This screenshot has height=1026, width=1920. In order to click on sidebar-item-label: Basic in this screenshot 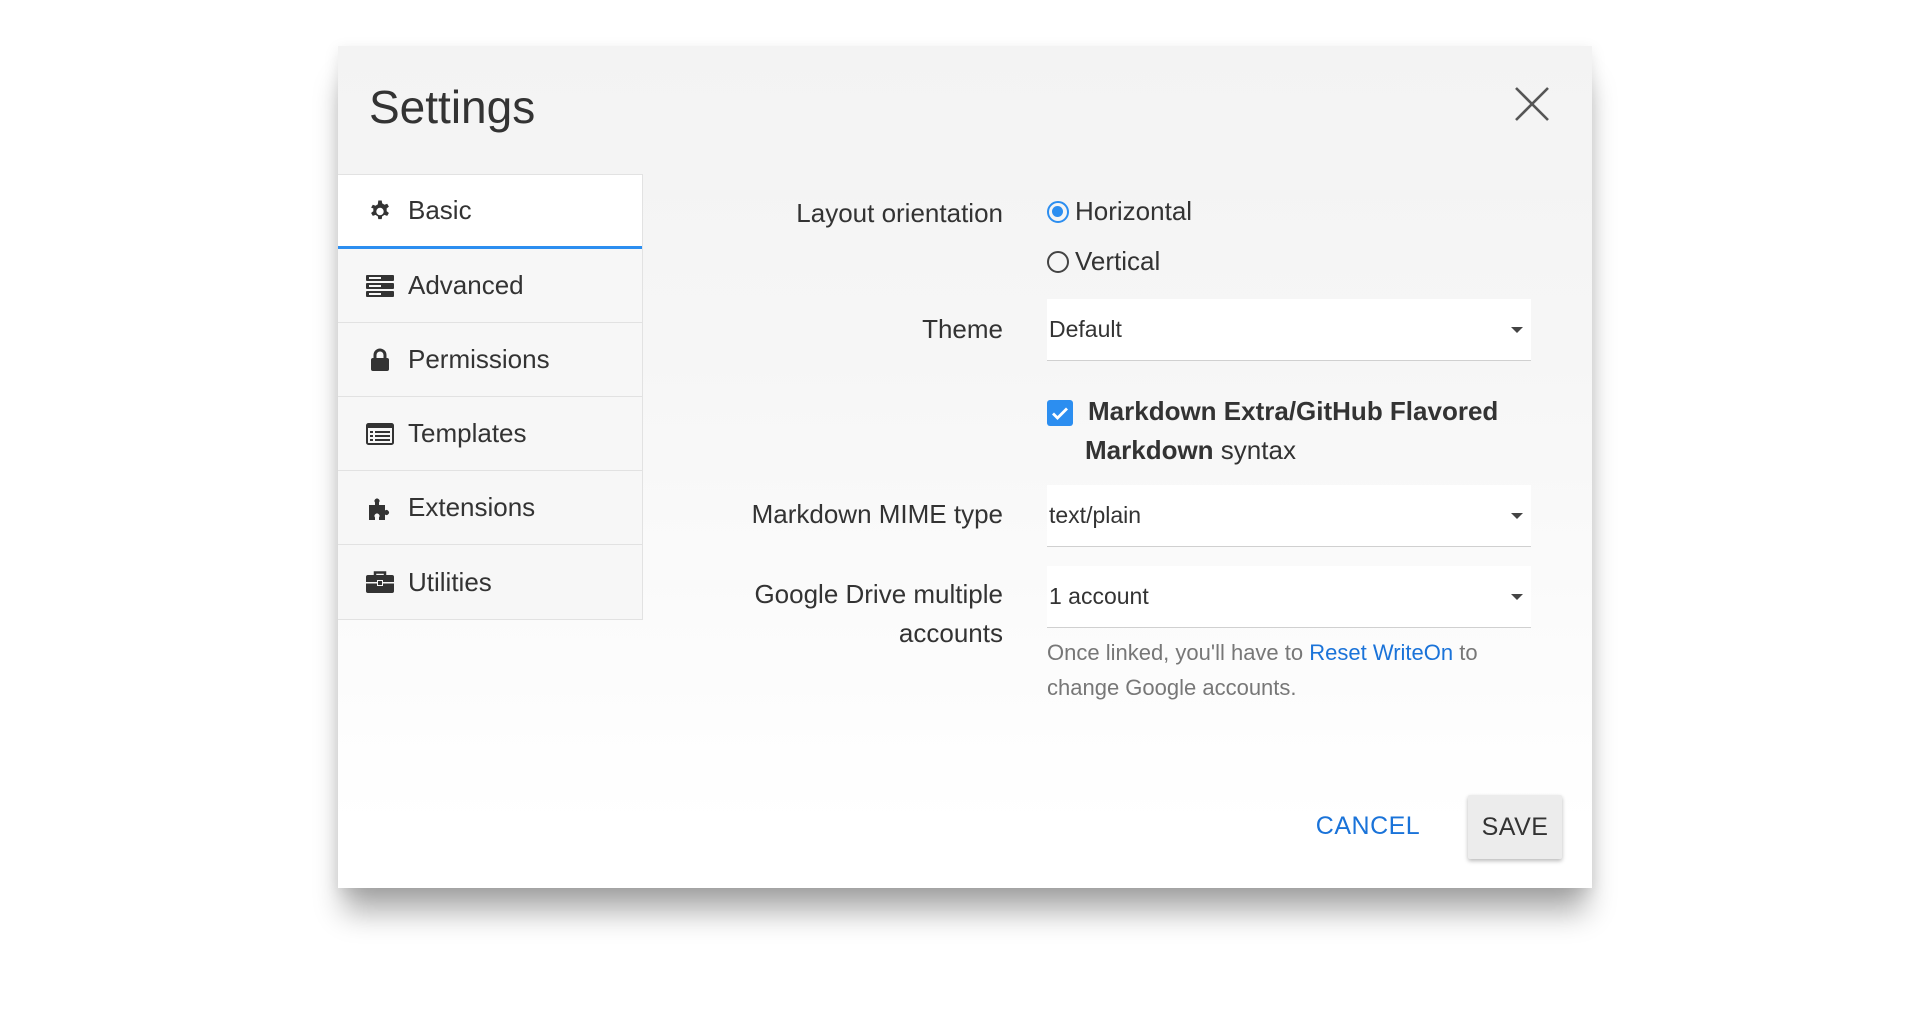, I will do `click(440, 210)`.